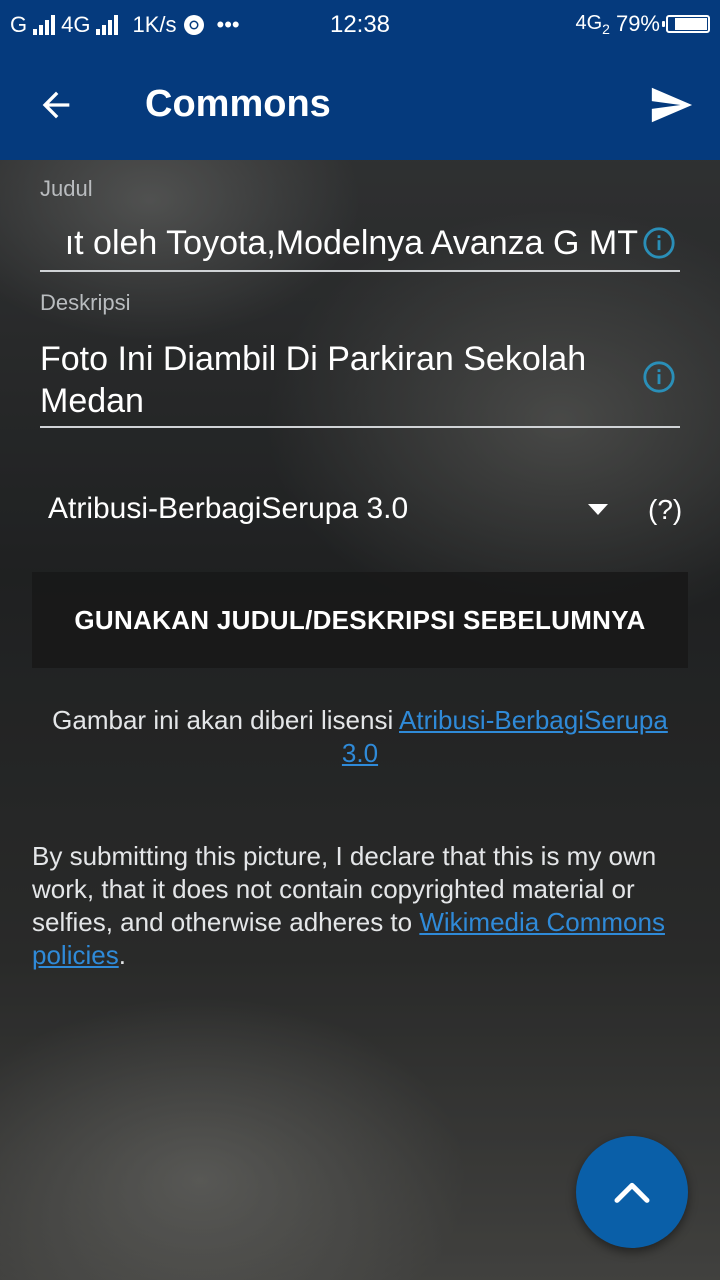 This screenshot has width=720, height=1280. I want to click on battery-percent: 79%, so click(637, 23).